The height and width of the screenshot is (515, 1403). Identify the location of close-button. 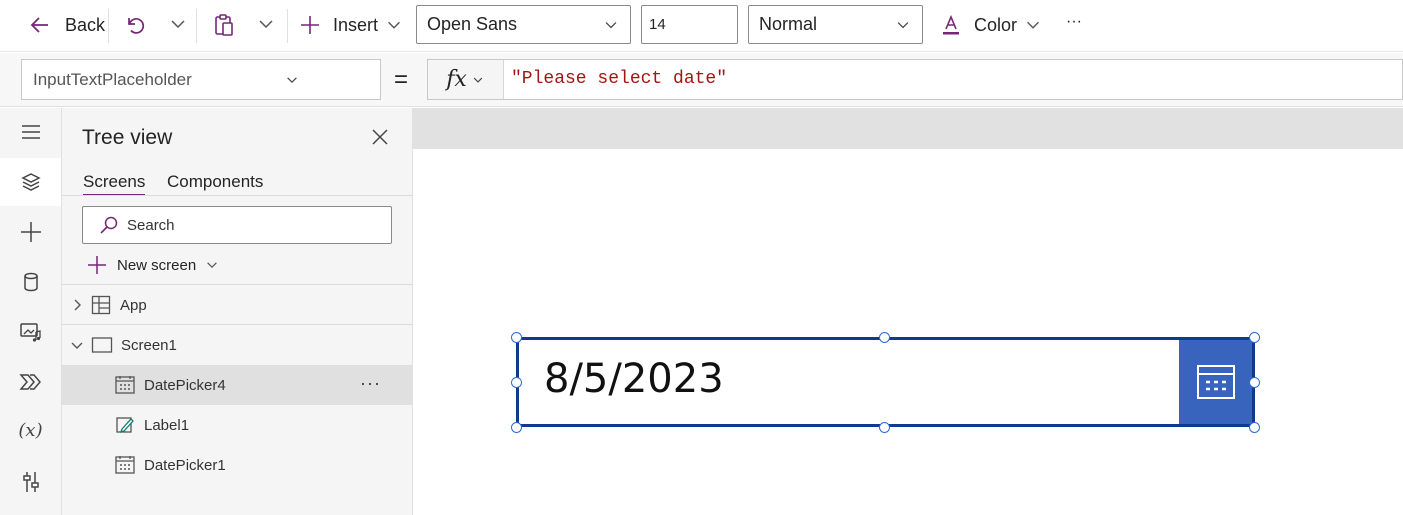
(380, 139).